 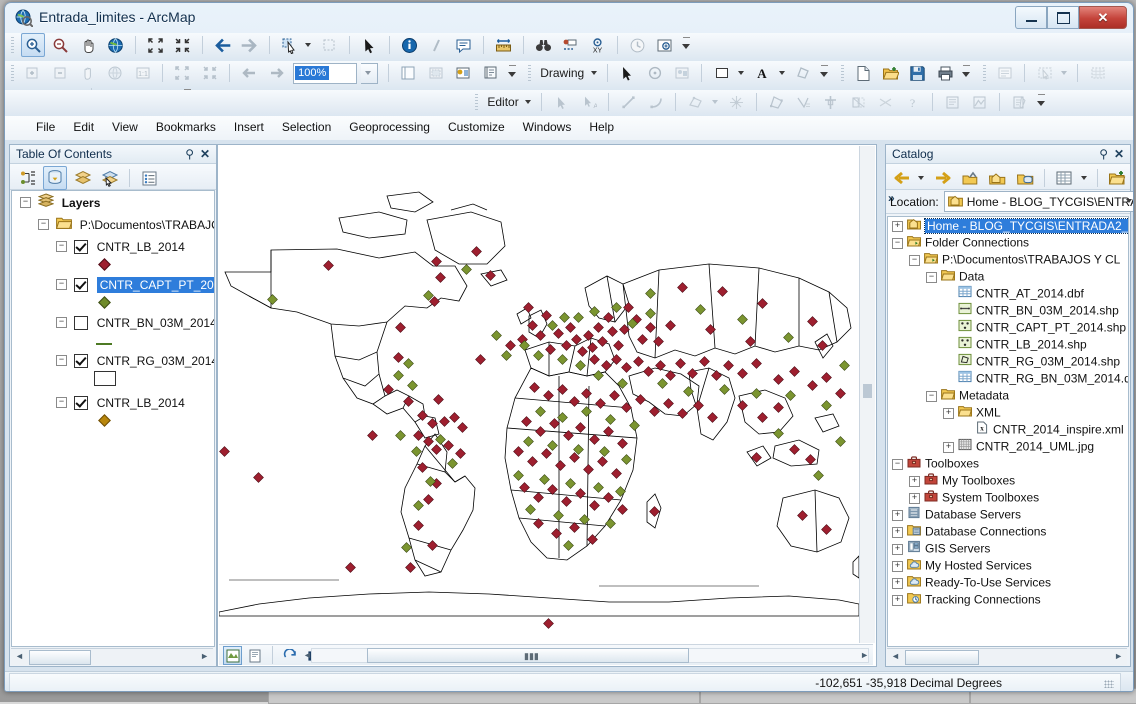 I want to click on catalog-contents-view-icon, so click(x=1064, y=178).